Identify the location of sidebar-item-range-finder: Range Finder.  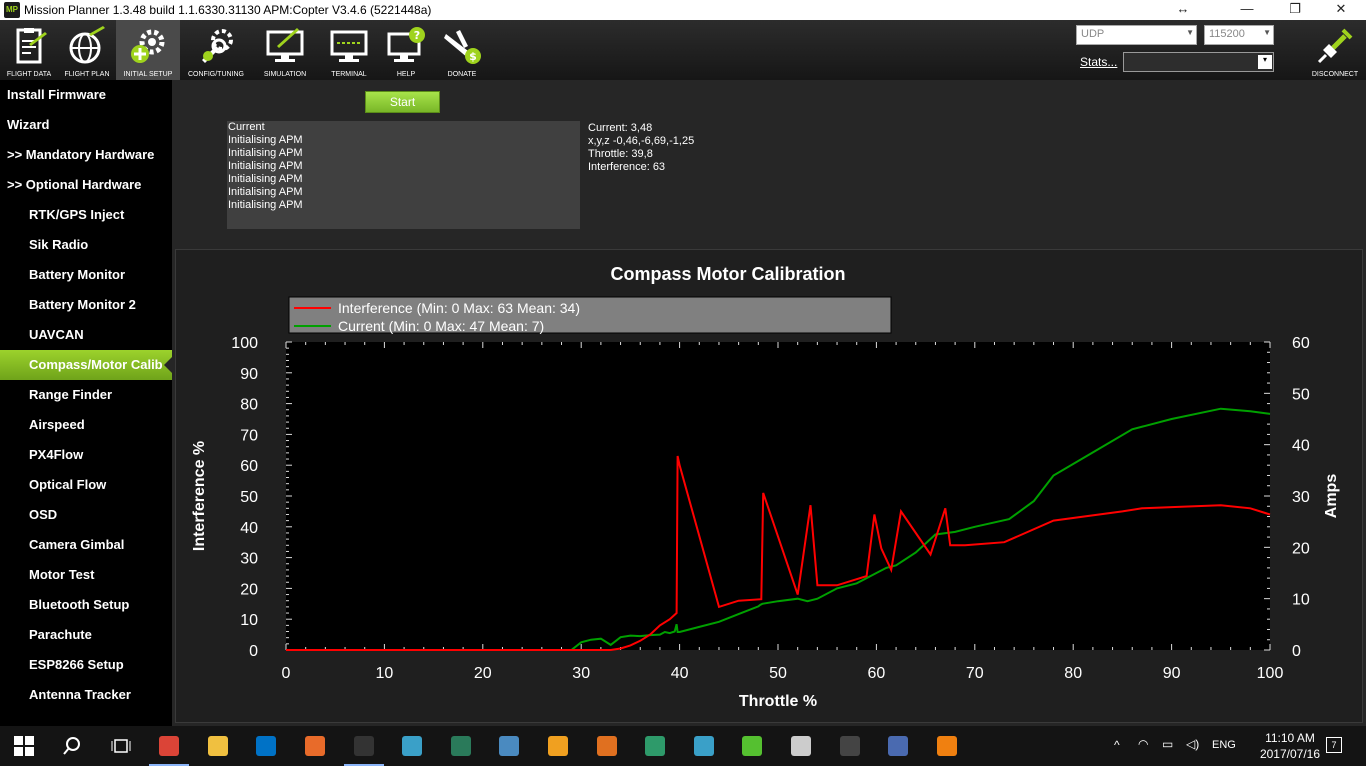
(86, 395).